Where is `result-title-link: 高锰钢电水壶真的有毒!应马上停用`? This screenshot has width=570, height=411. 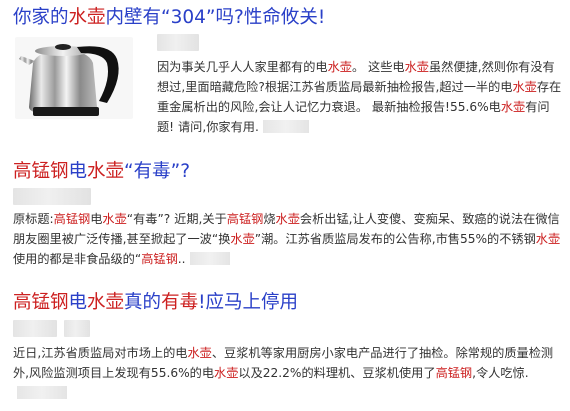 result-title-link: 高锰钢电水壶真的有毒!应马上停用 is located at coordinates (288, 303).